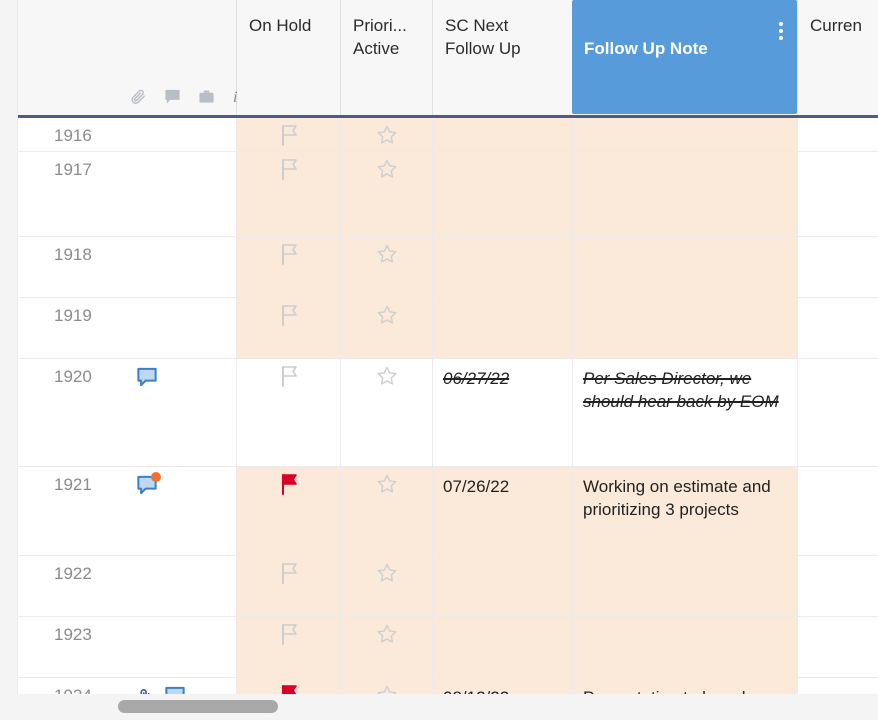 The width and height of the screenshot is (878, 720). I want to click on row-number: 1918, so click(73, 254).